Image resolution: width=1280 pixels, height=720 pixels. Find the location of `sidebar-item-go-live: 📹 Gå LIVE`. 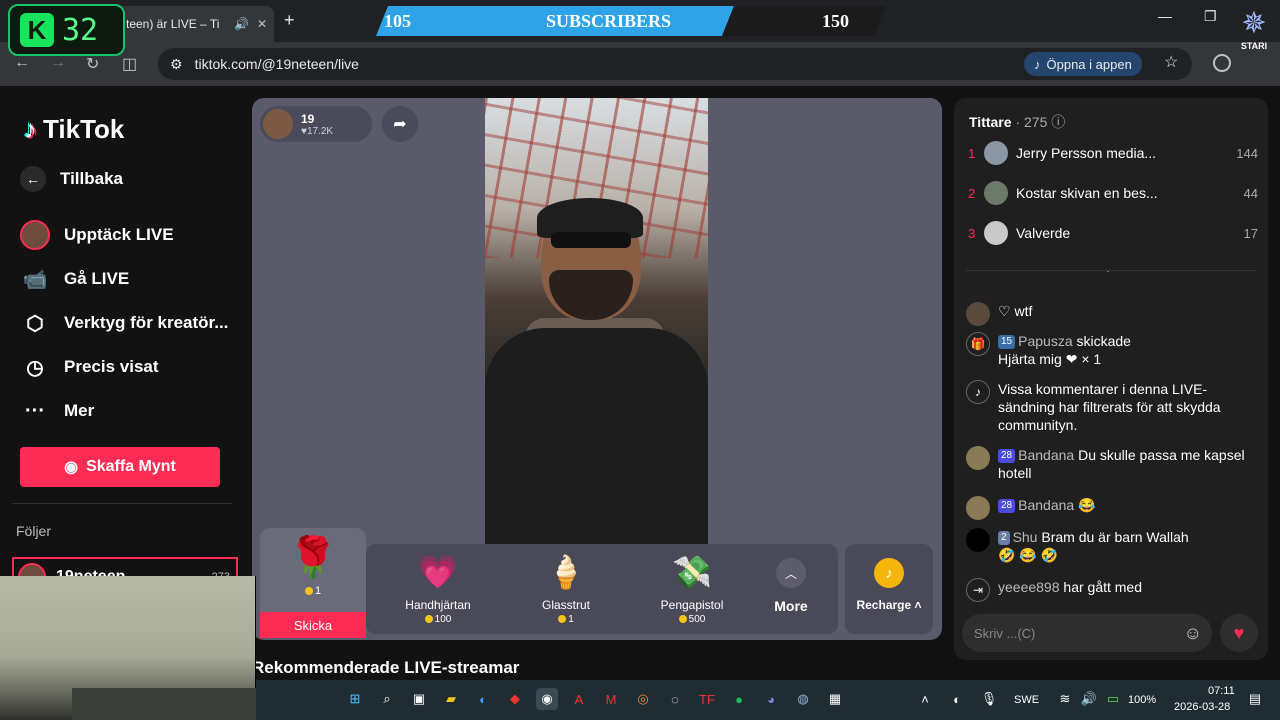

sidebar-item-go-live: 📹 Gå LIVE is located at coordinates (75, 279).